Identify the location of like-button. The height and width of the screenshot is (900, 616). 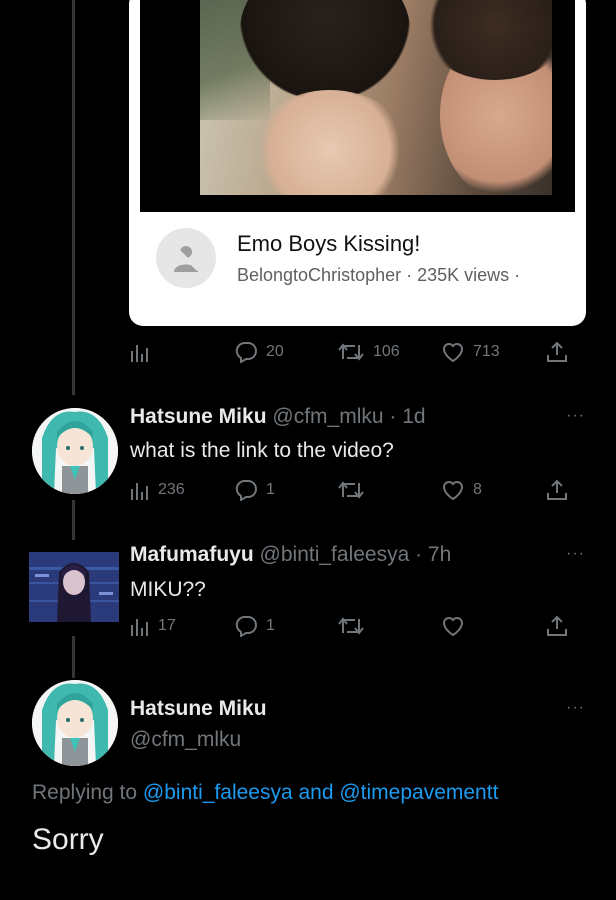
(453, 626).